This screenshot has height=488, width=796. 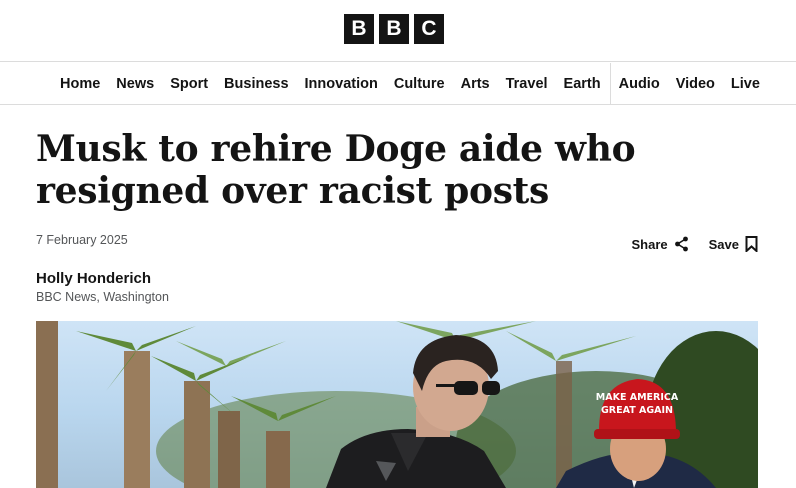 I want to click on save-button: Save, so click(x=733, y=244).